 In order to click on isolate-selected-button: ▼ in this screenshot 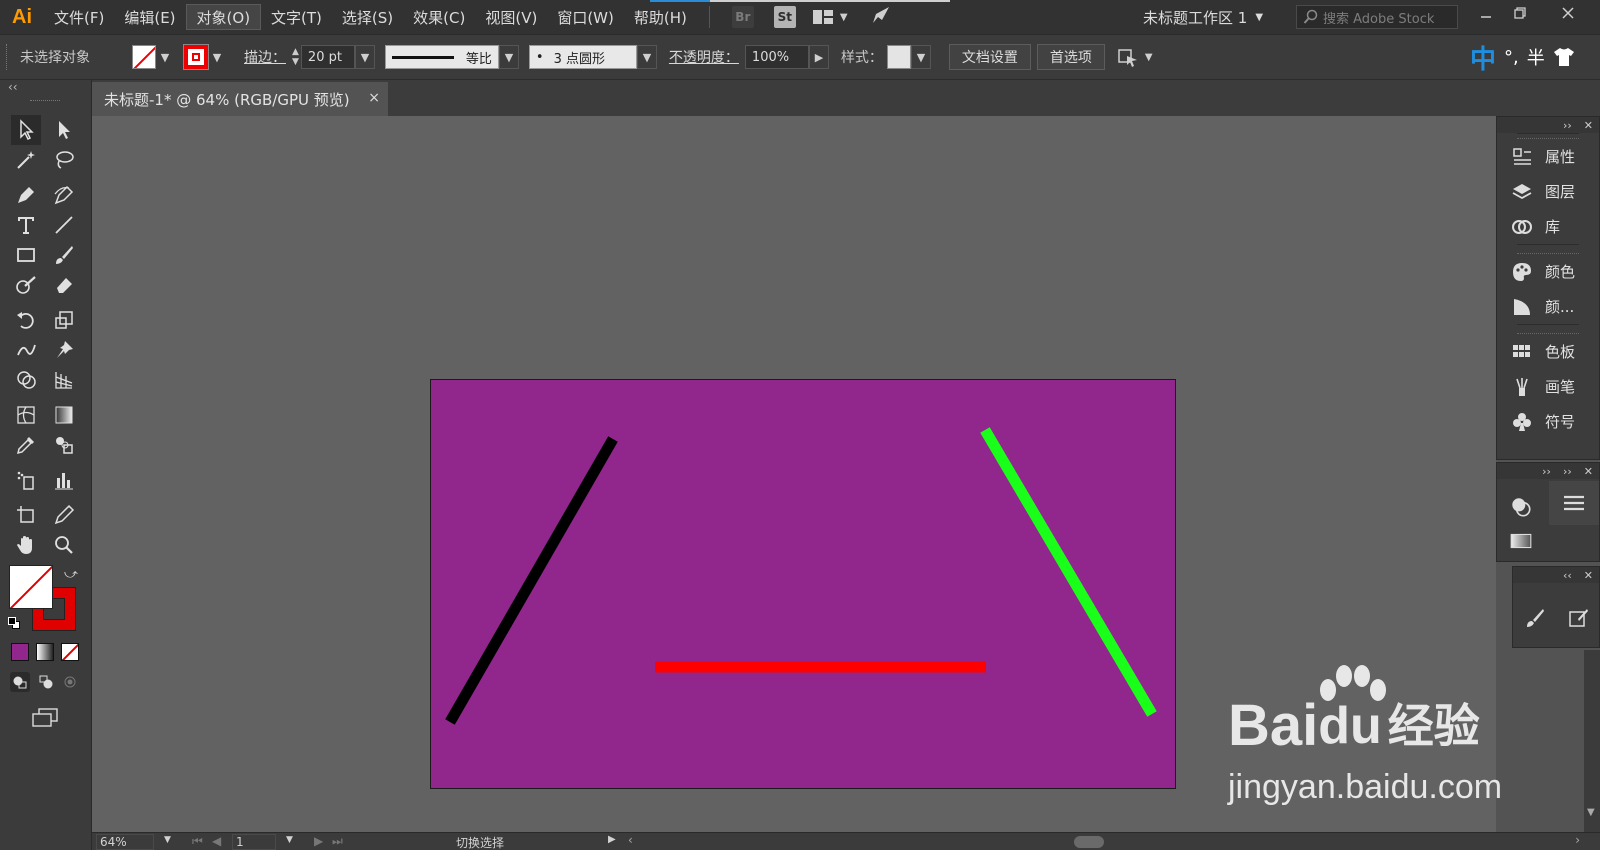, I will do `click(1135, 57)`.